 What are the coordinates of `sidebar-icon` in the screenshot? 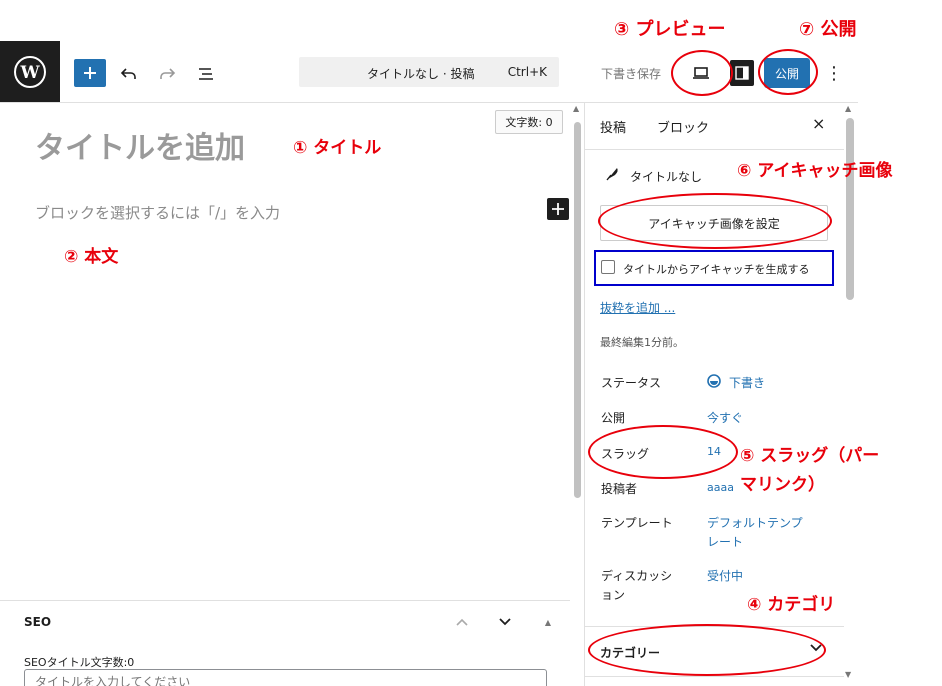 It's located at (742, 73).